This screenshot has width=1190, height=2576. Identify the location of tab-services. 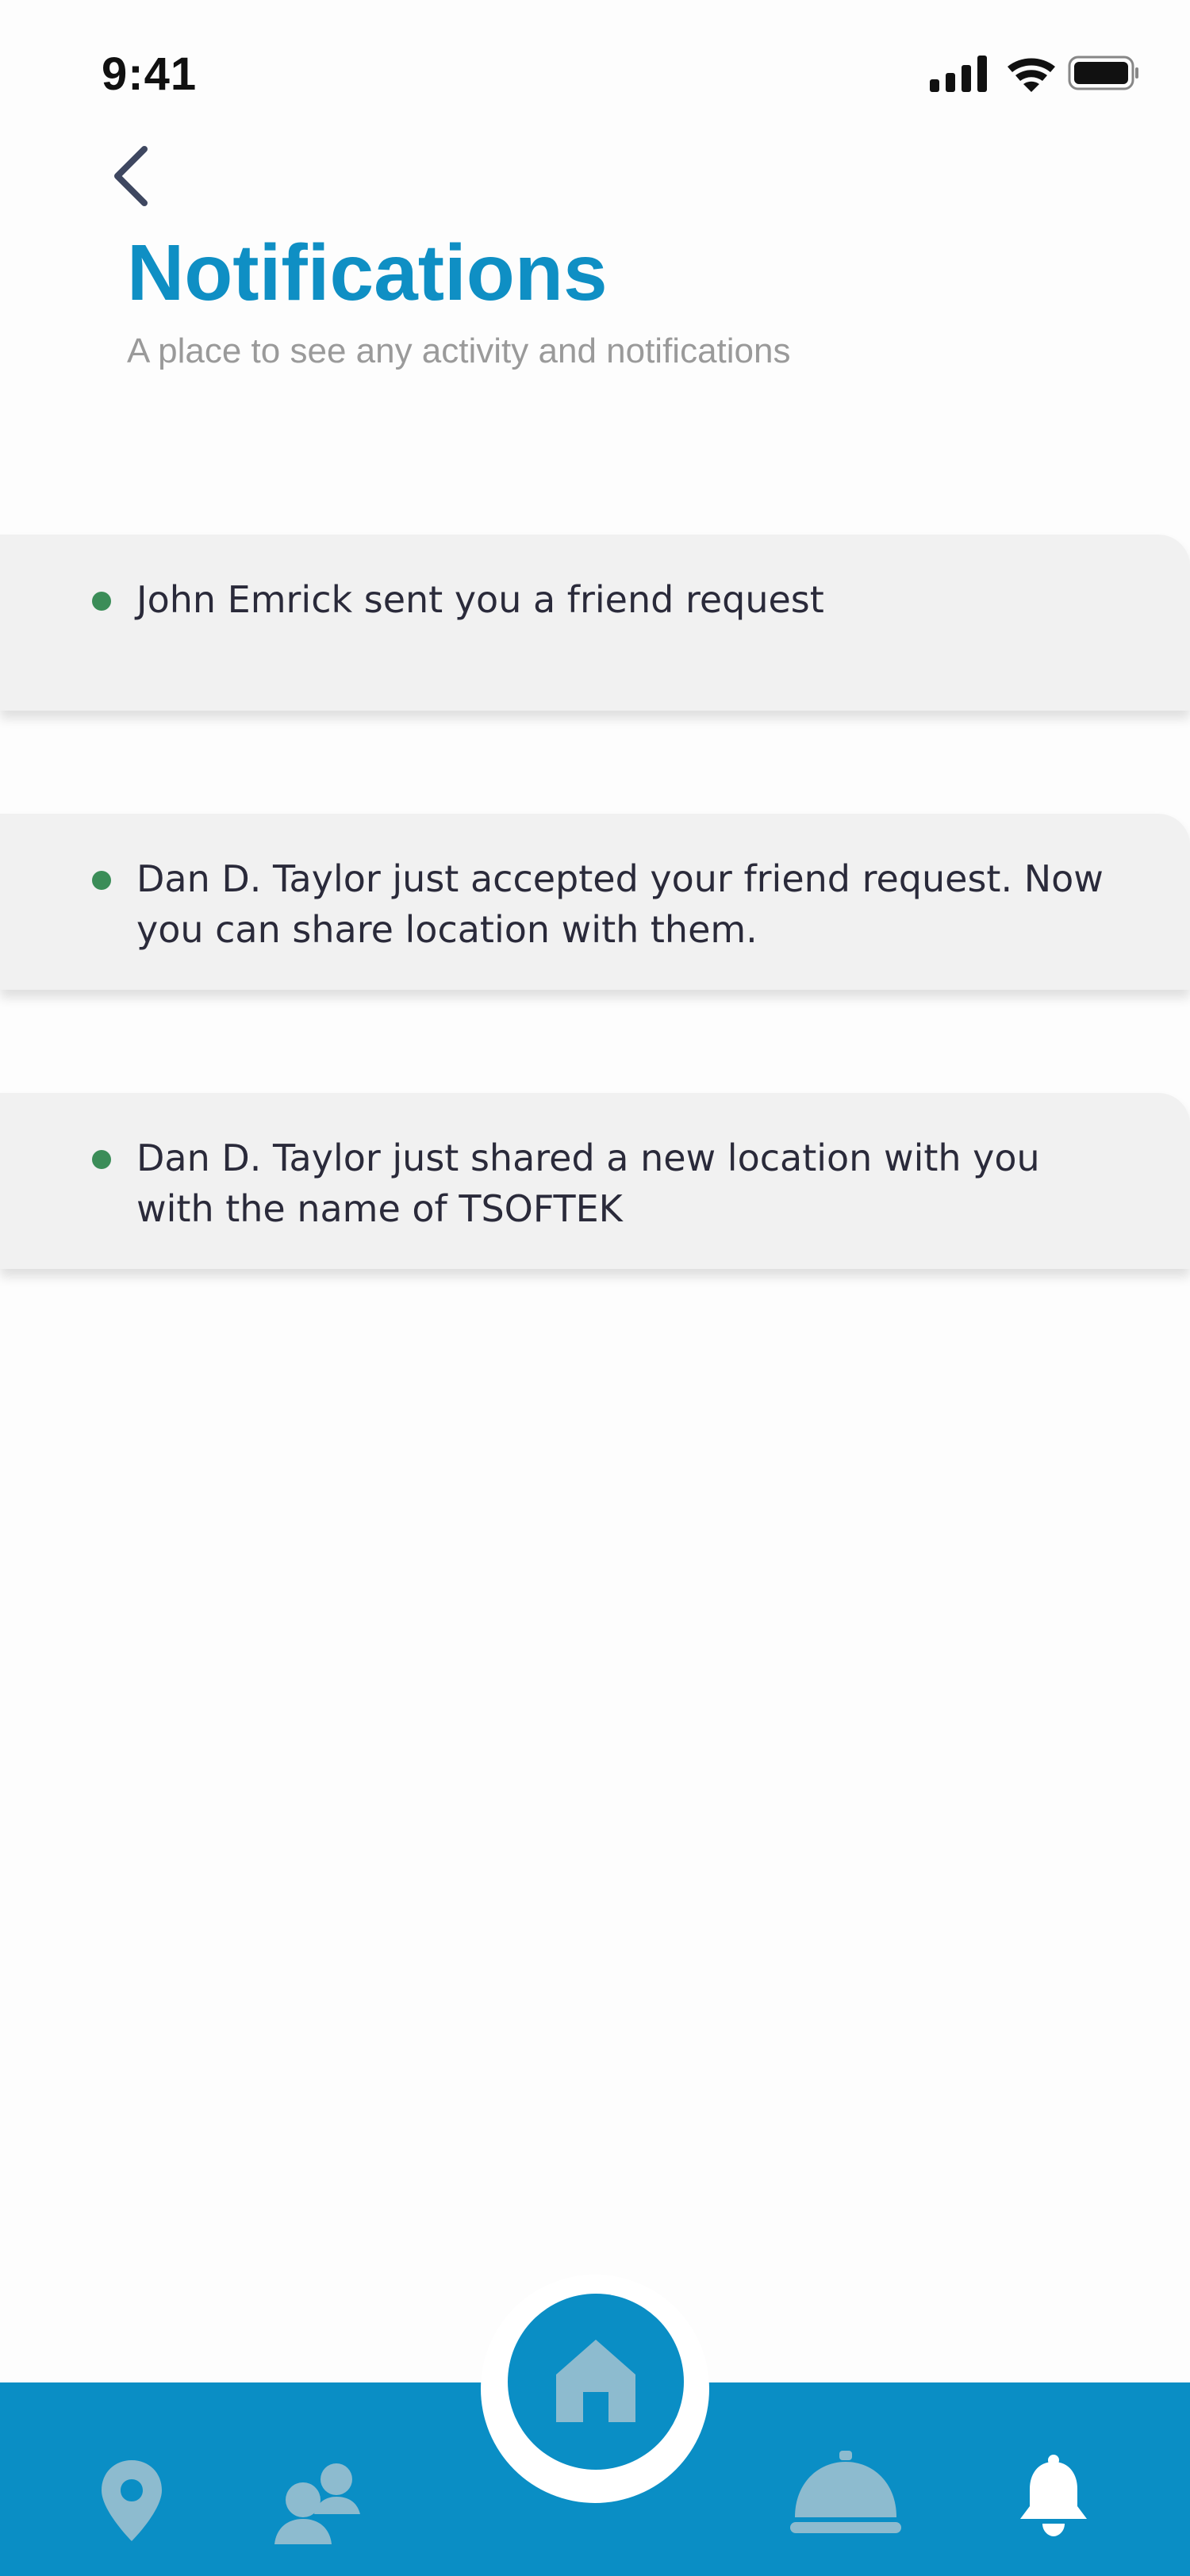
(845, 2494).